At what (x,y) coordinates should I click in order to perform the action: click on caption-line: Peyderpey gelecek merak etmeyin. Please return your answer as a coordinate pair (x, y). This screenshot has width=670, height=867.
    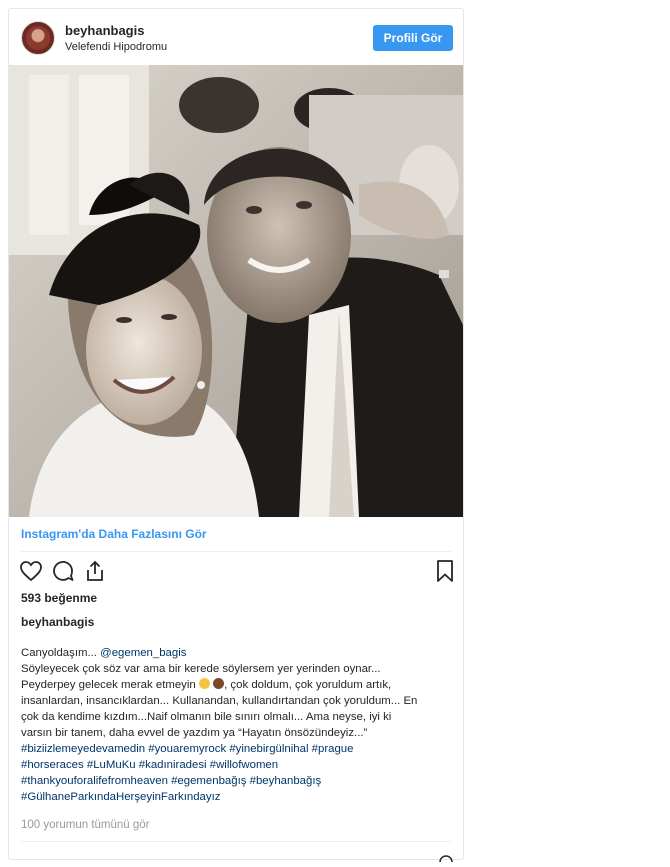
    Looking at the image, I should click on (110, 685).